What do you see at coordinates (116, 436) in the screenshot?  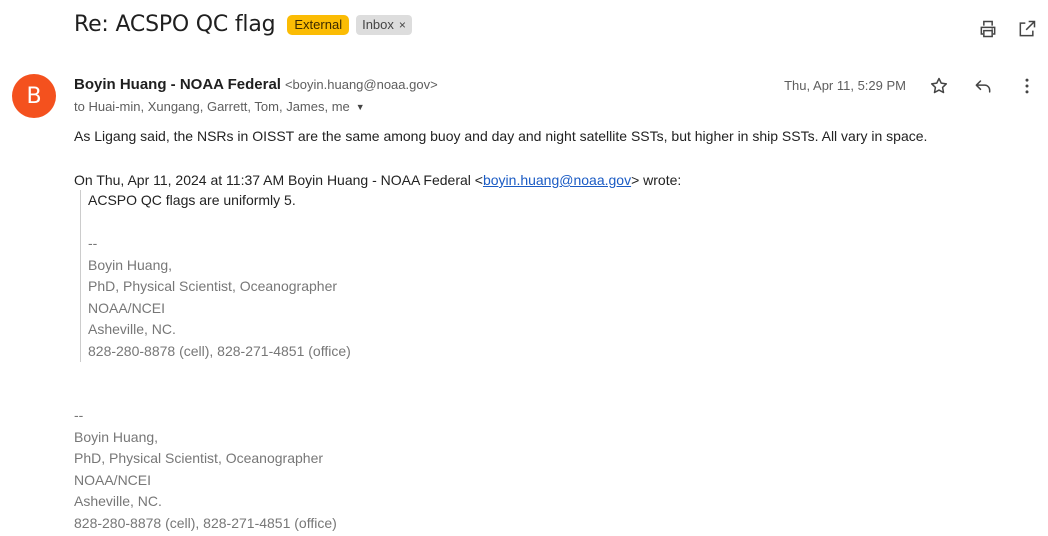 I see `sig-name: Boyin Huang,` at bounding box center [116, 436].